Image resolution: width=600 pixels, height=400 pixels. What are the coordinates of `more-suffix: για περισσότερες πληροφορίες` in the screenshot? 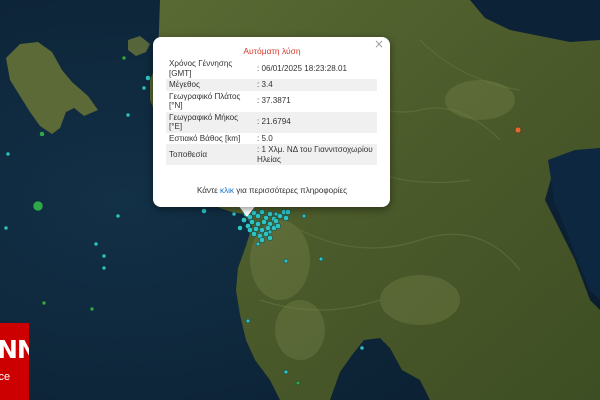 It's located at (290, 190).